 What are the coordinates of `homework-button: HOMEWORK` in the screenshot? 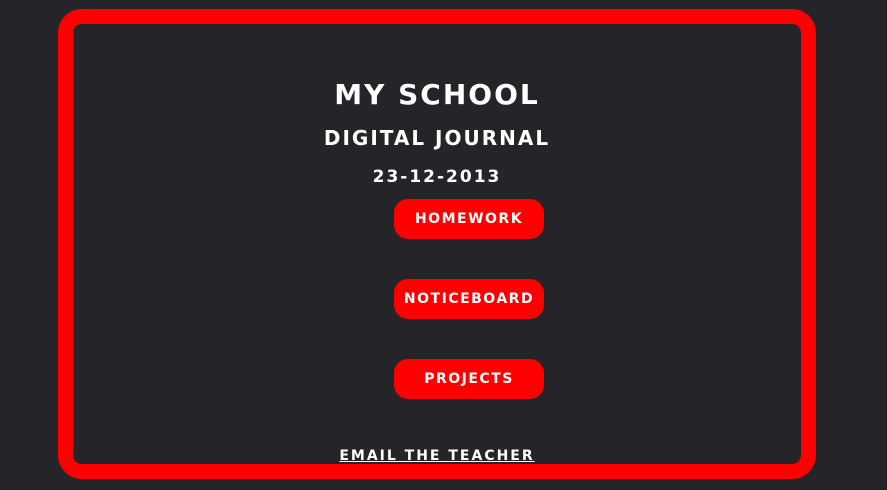 It's located at (469, 219).